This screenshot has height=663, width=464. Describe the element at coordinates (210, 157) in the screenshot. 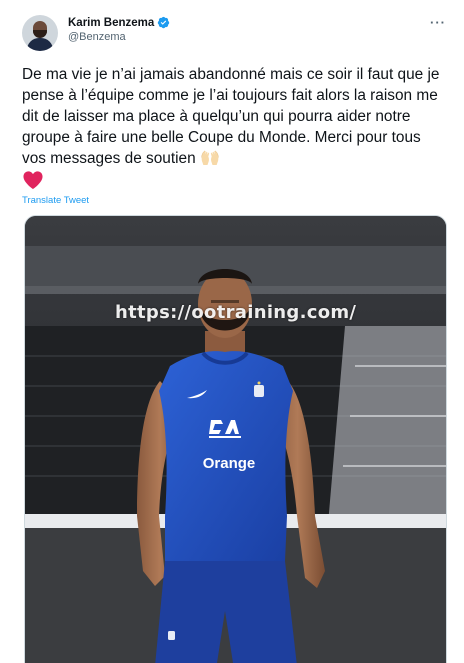

I see `raised-hands-emoji-icon` at that location.